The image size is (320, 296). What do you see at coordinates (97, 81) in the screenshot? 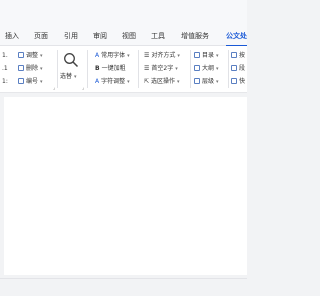
I see `char-adjust-icon: A` at bounding box center [97, 81].